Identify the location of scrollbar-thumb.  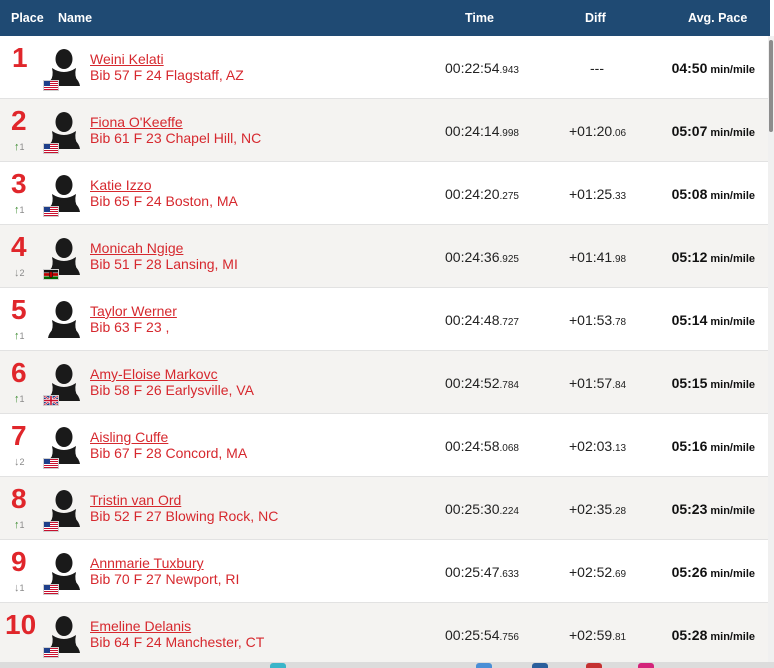
(771, 86).